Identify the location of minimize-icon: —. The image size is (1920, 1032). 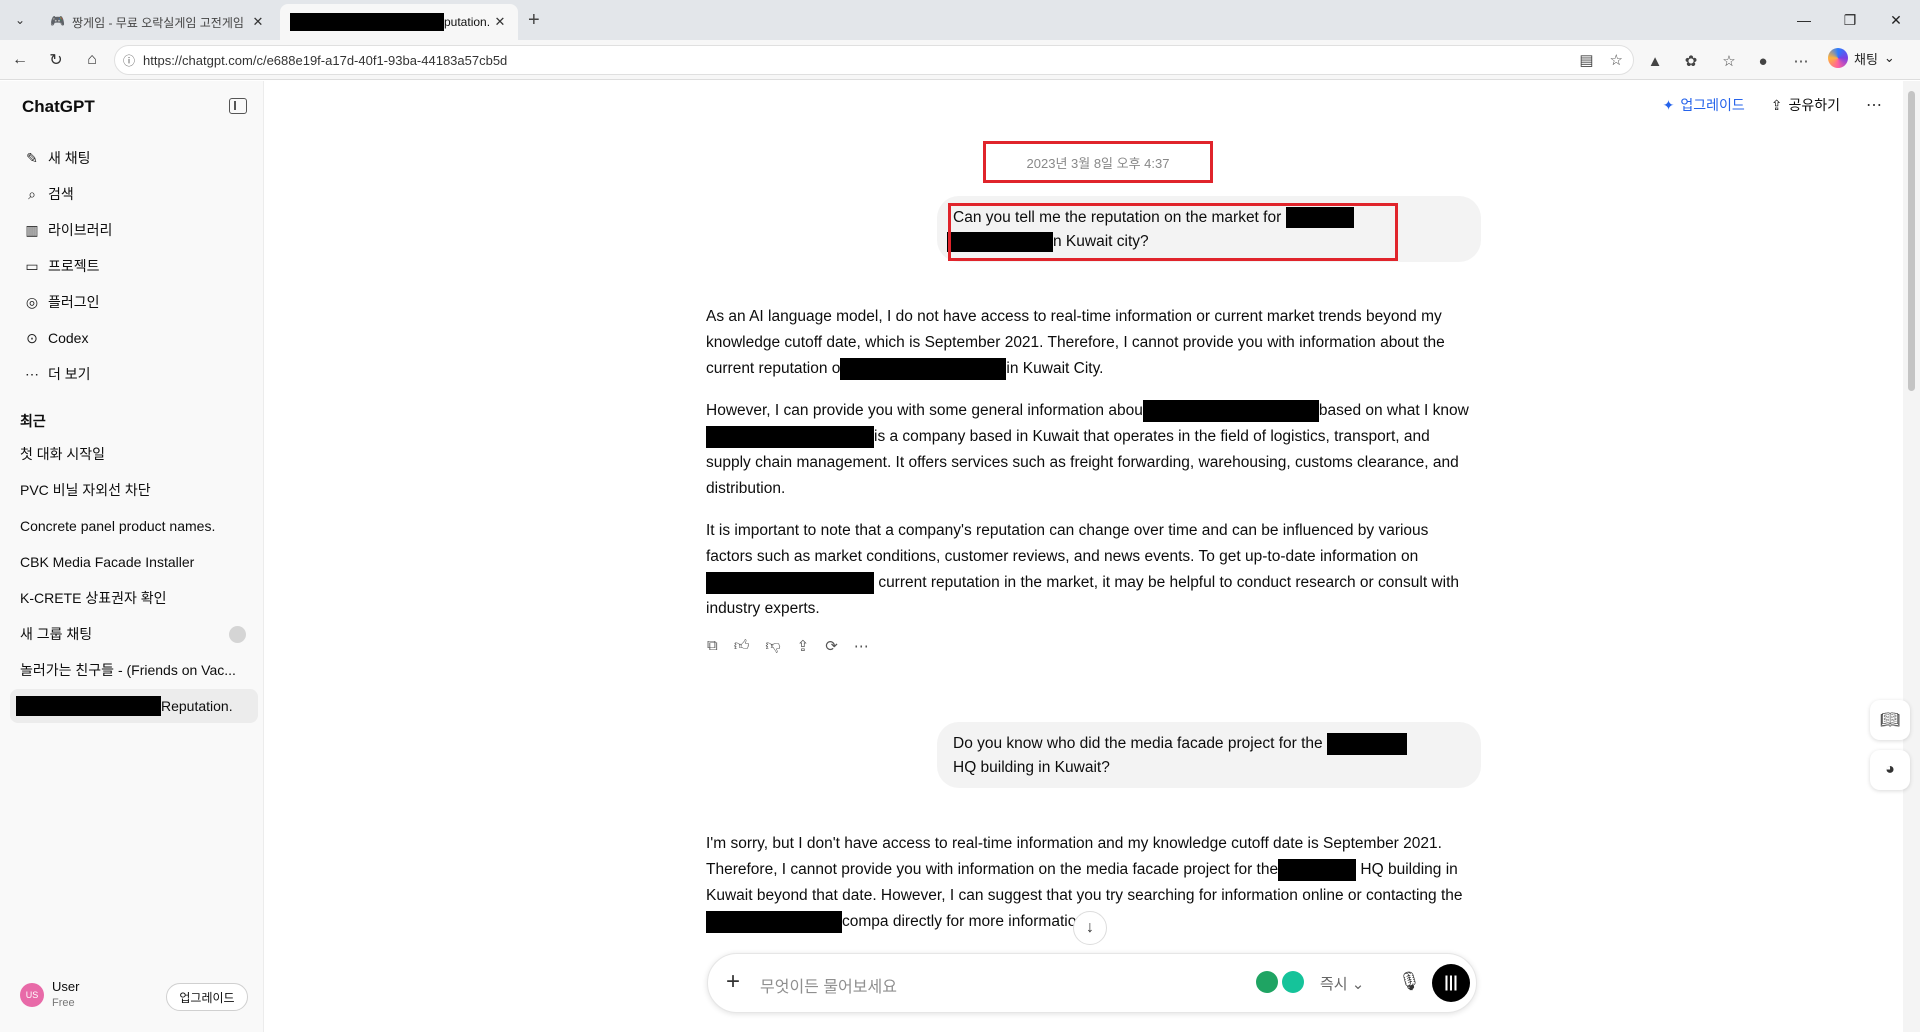
(1804, 20).